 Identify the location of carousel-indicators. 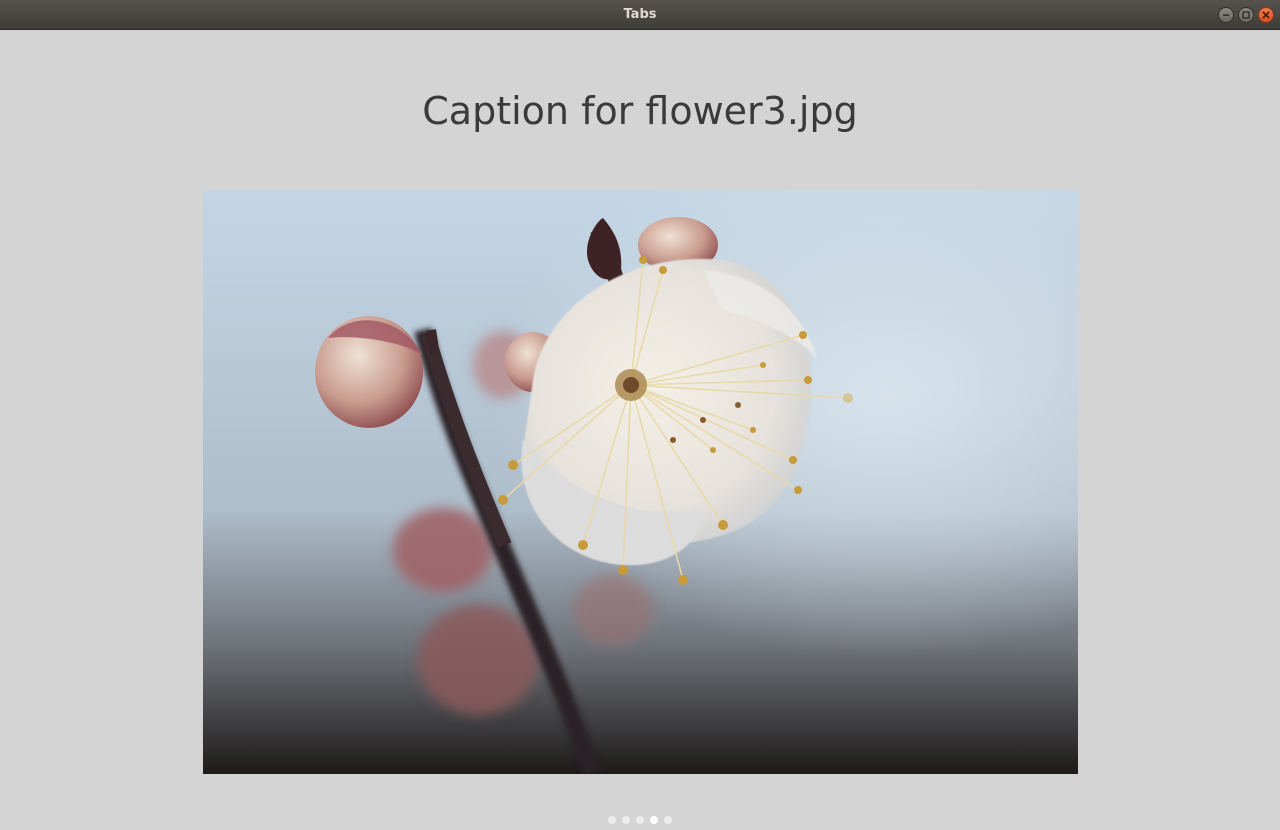
(640, 820).